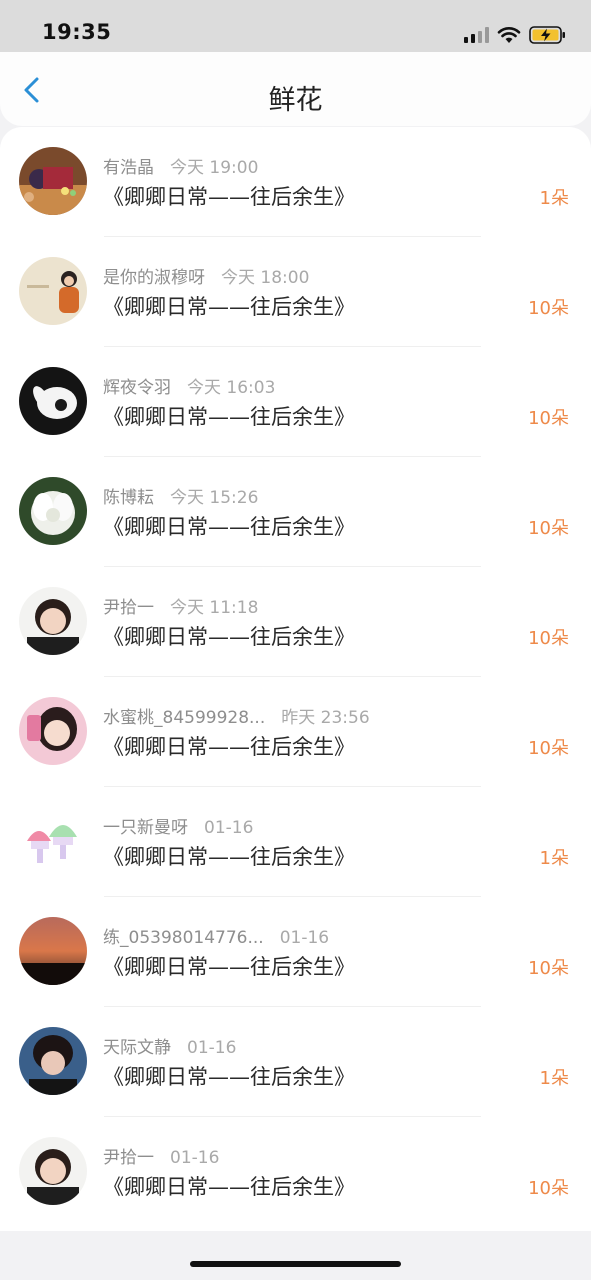  I want to click on cellular-signal-icon, so click(476, 35).